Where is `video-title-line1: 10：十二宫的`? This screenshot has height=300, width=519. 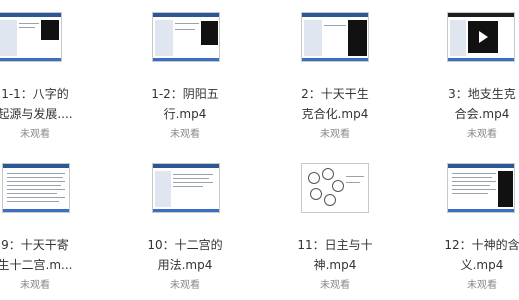 video-title-line1: 10：十二宫的 is located at coordinates (185, 245).